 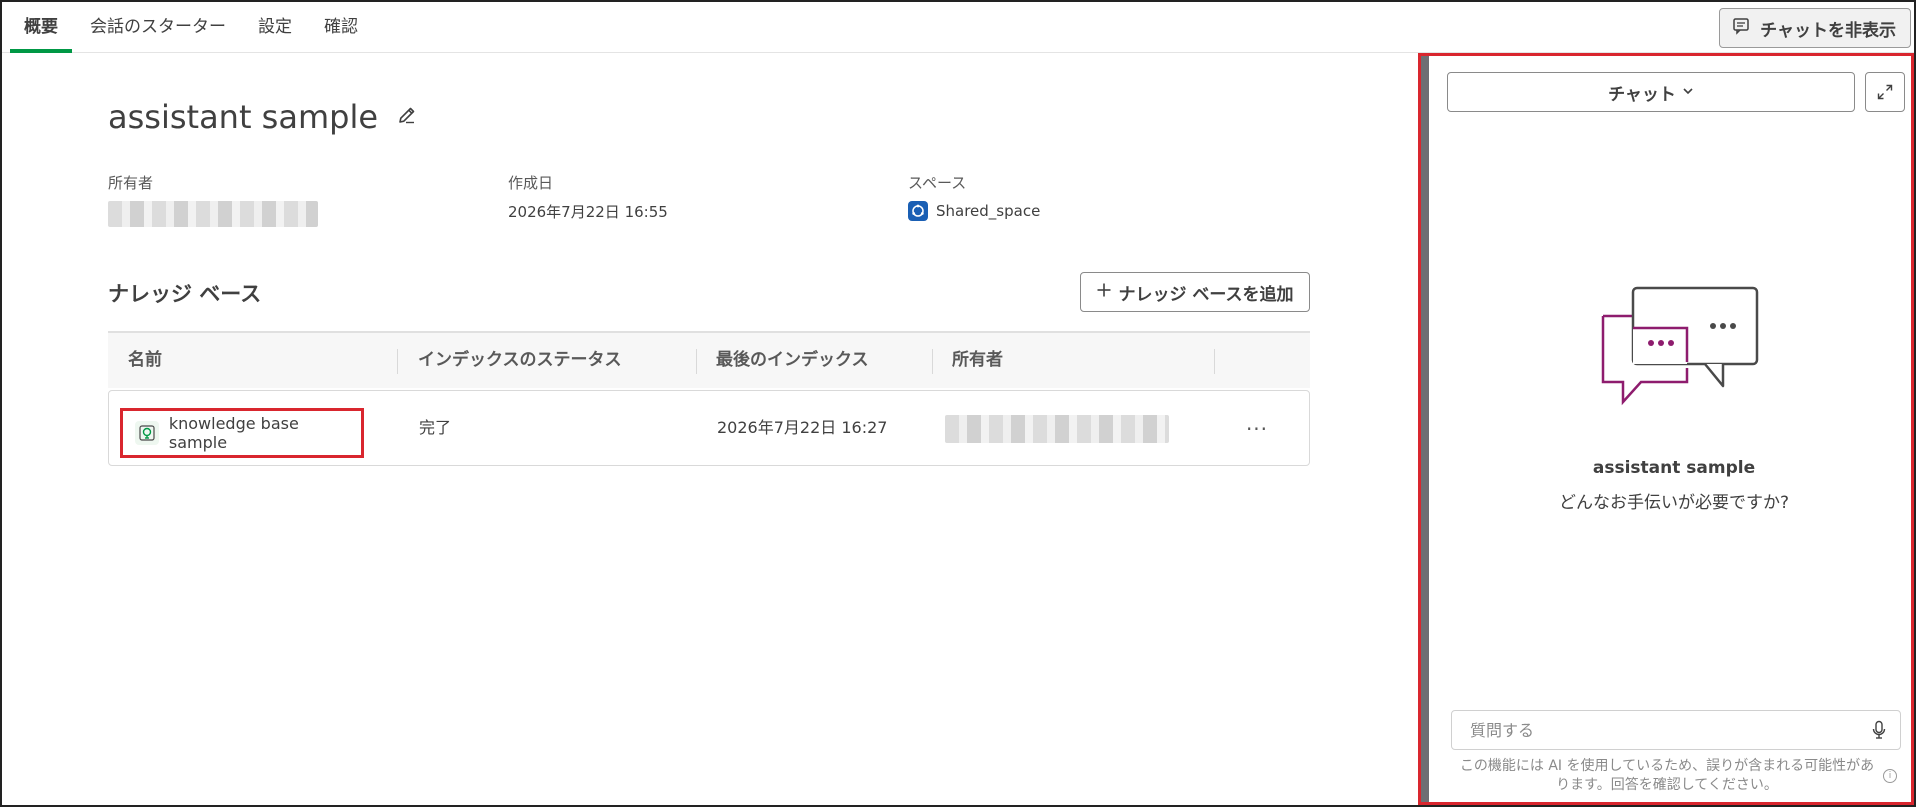 I want to click on index-status-value: 完了, so click(x=435, y=427).